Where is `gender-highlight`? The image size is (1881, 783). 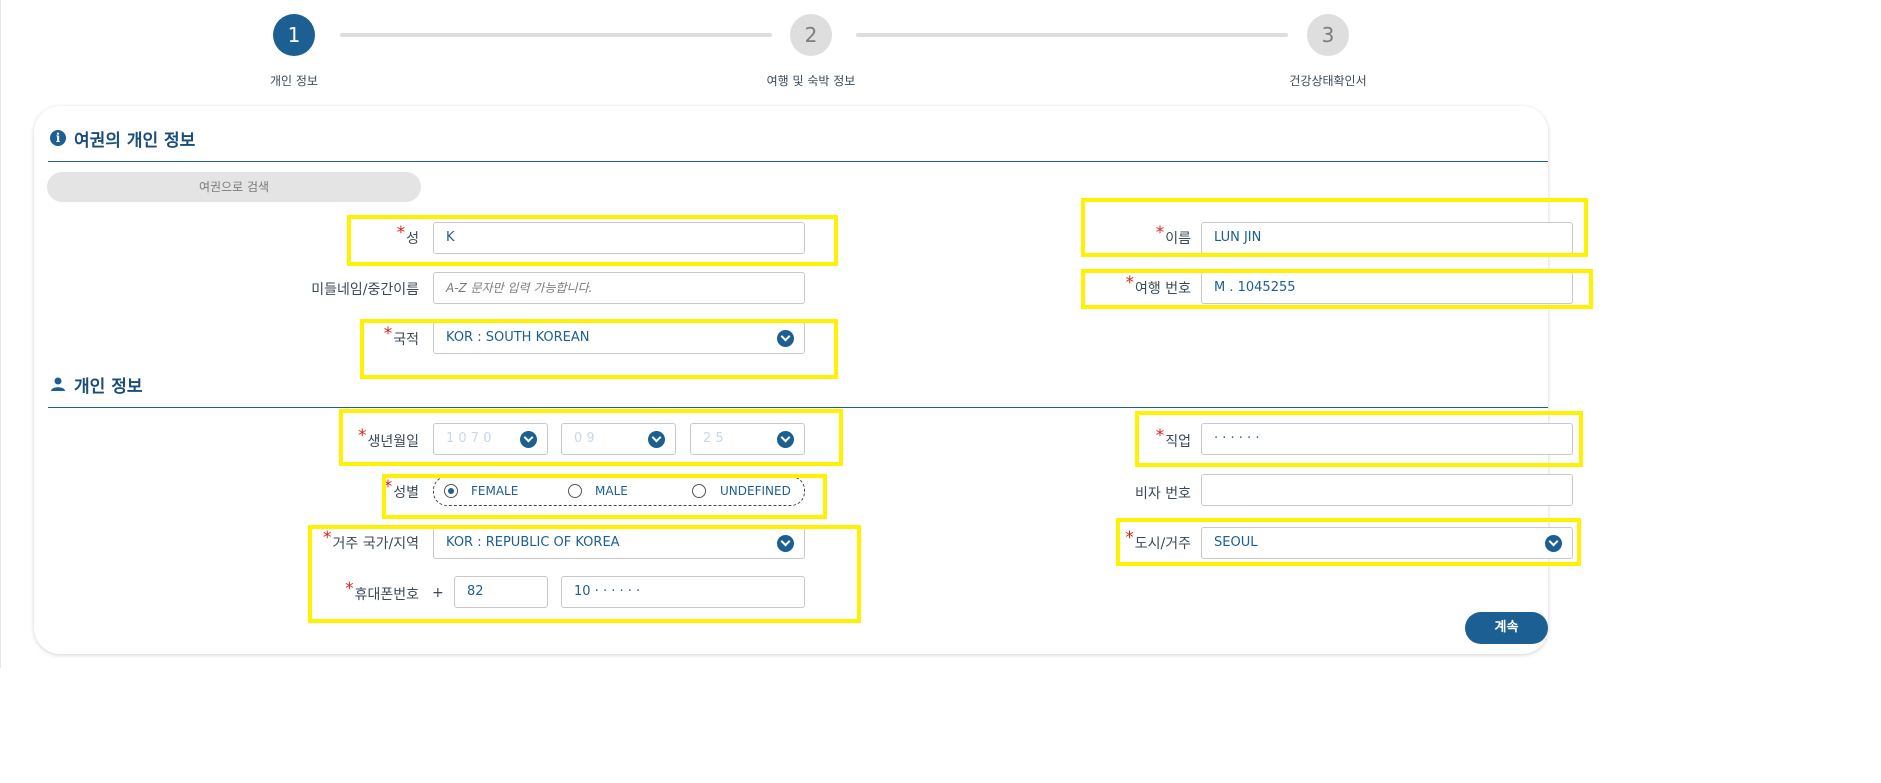 gender-highlight is located at coordinates (604, 496).